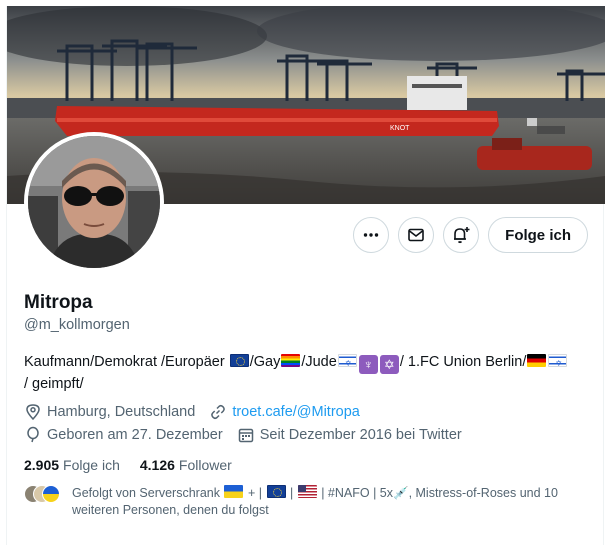 This screenshot has height=545, width=610. Describe the element at coordinates (400, 128) in the screenshot. I see `svg-text: KNOT` at that location.